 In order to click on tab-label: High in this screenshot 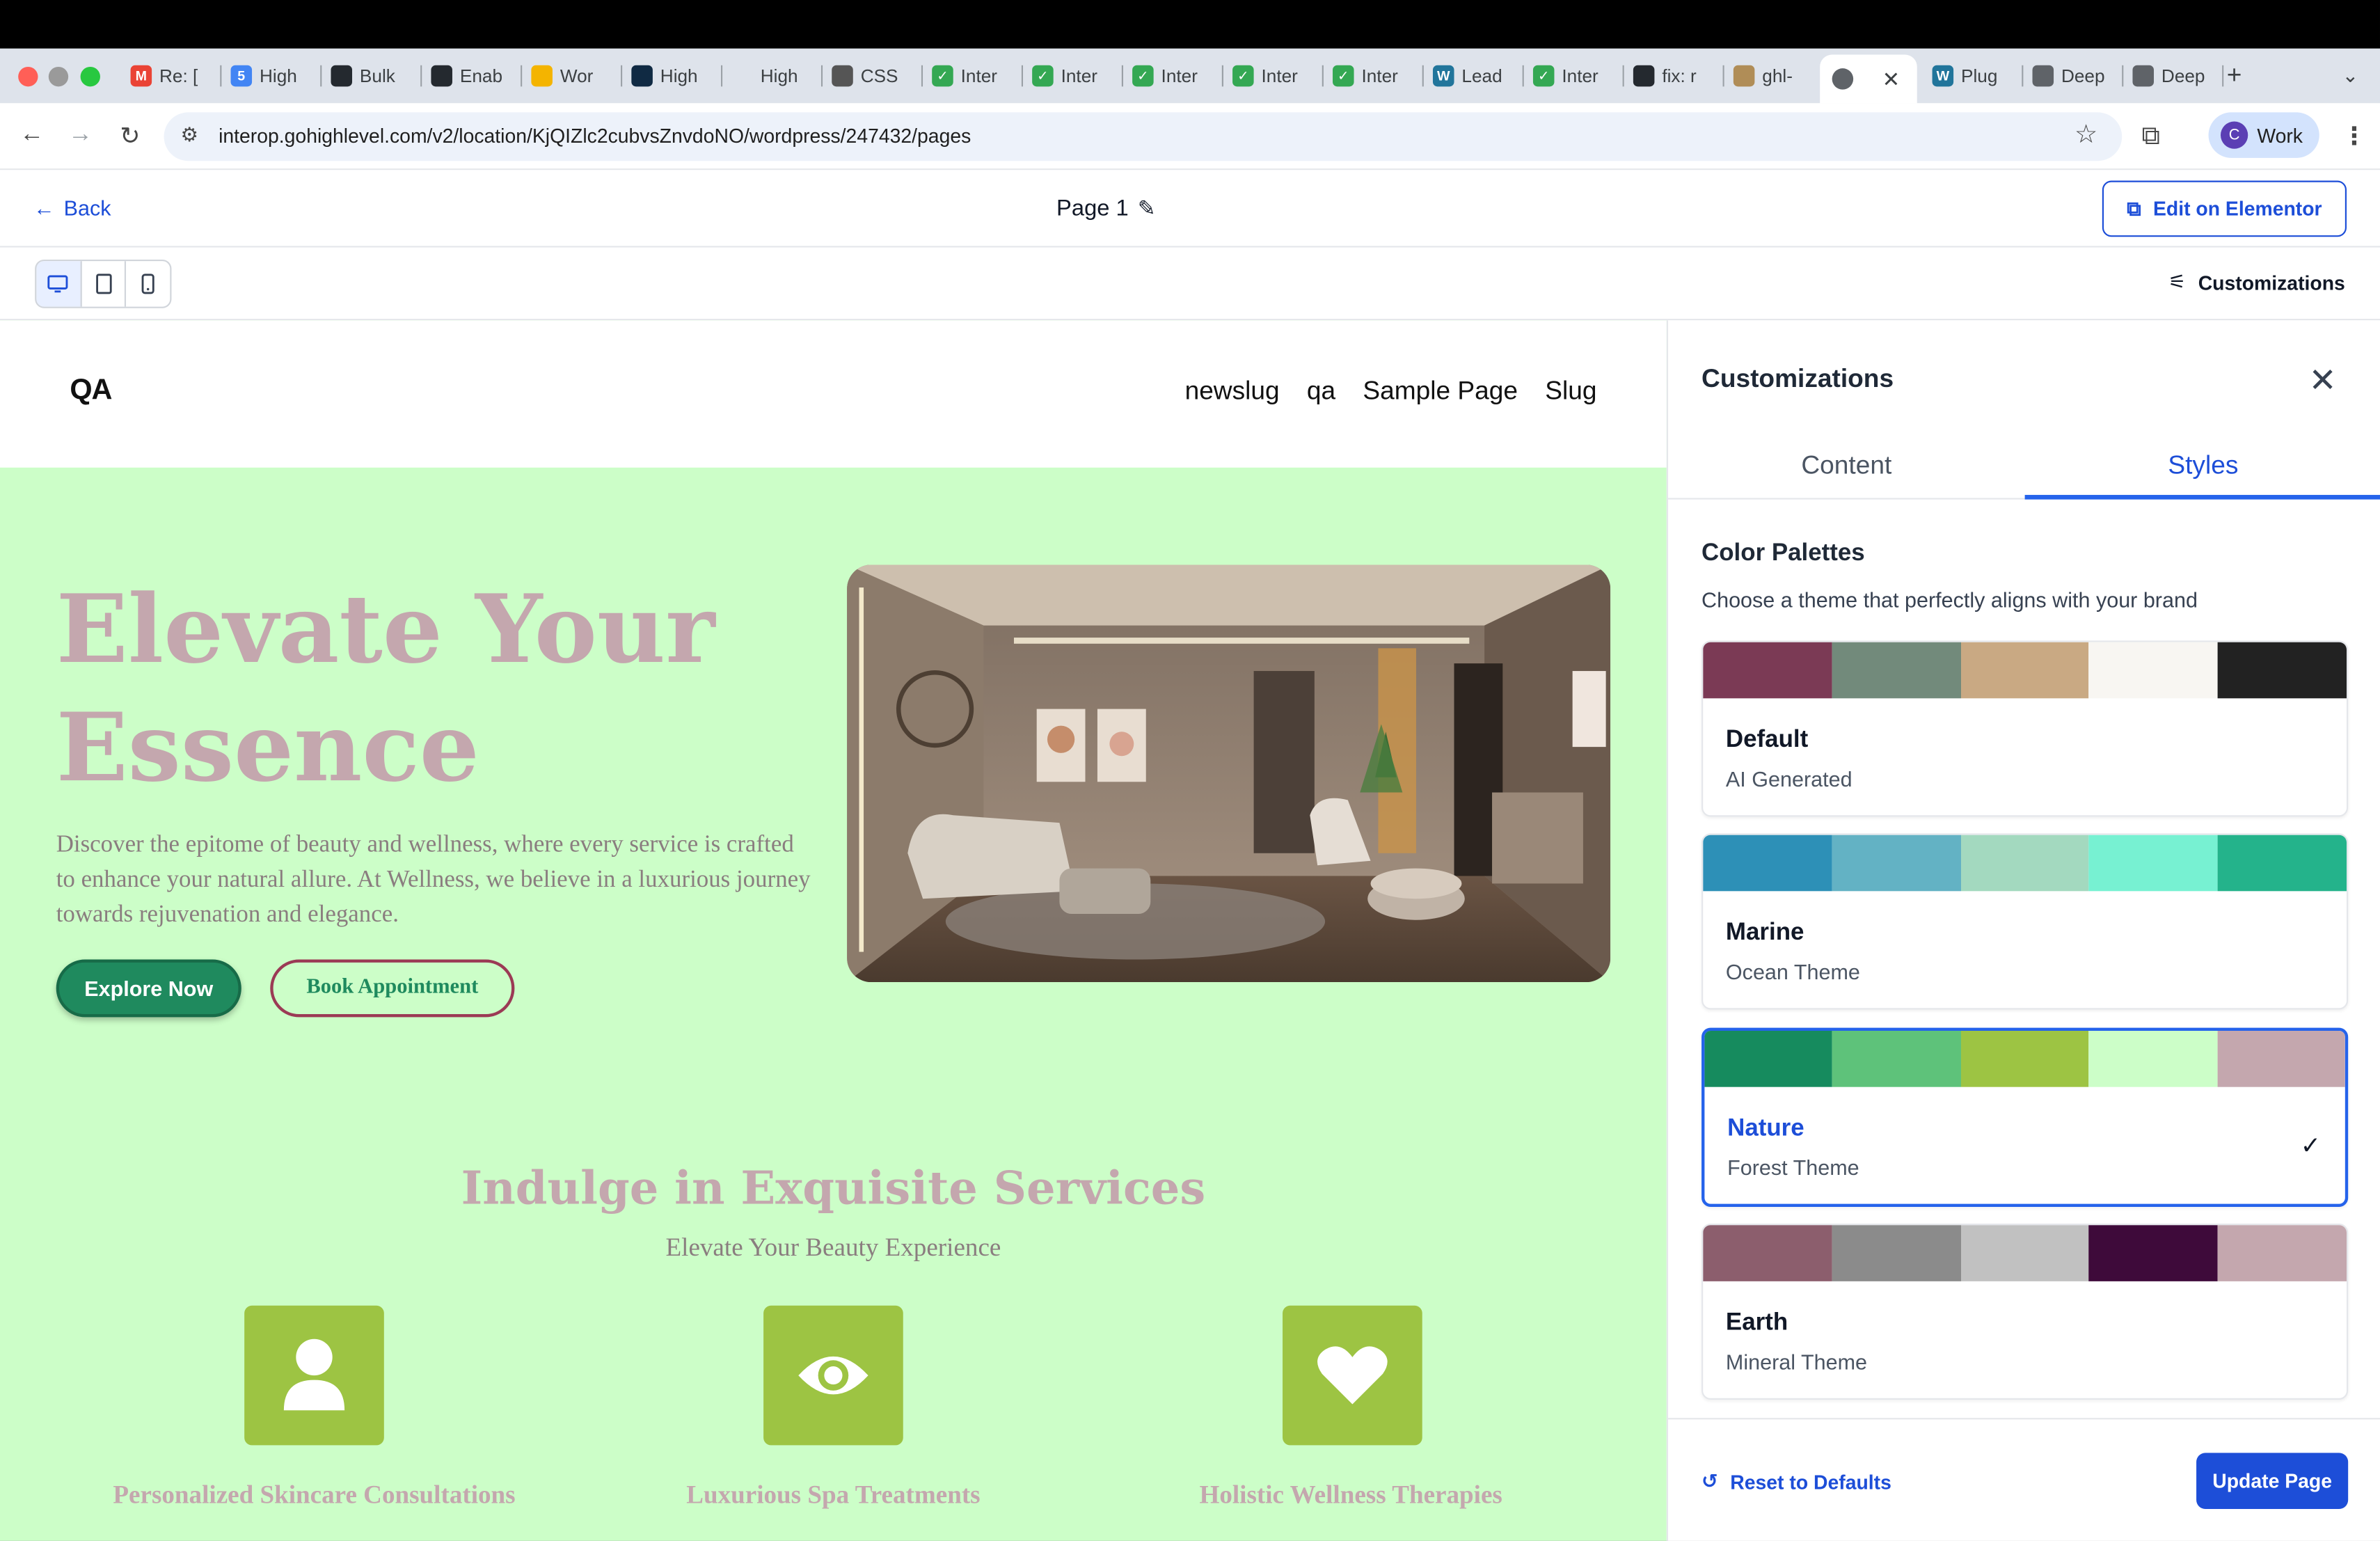, I will do `click(779, 76)`.